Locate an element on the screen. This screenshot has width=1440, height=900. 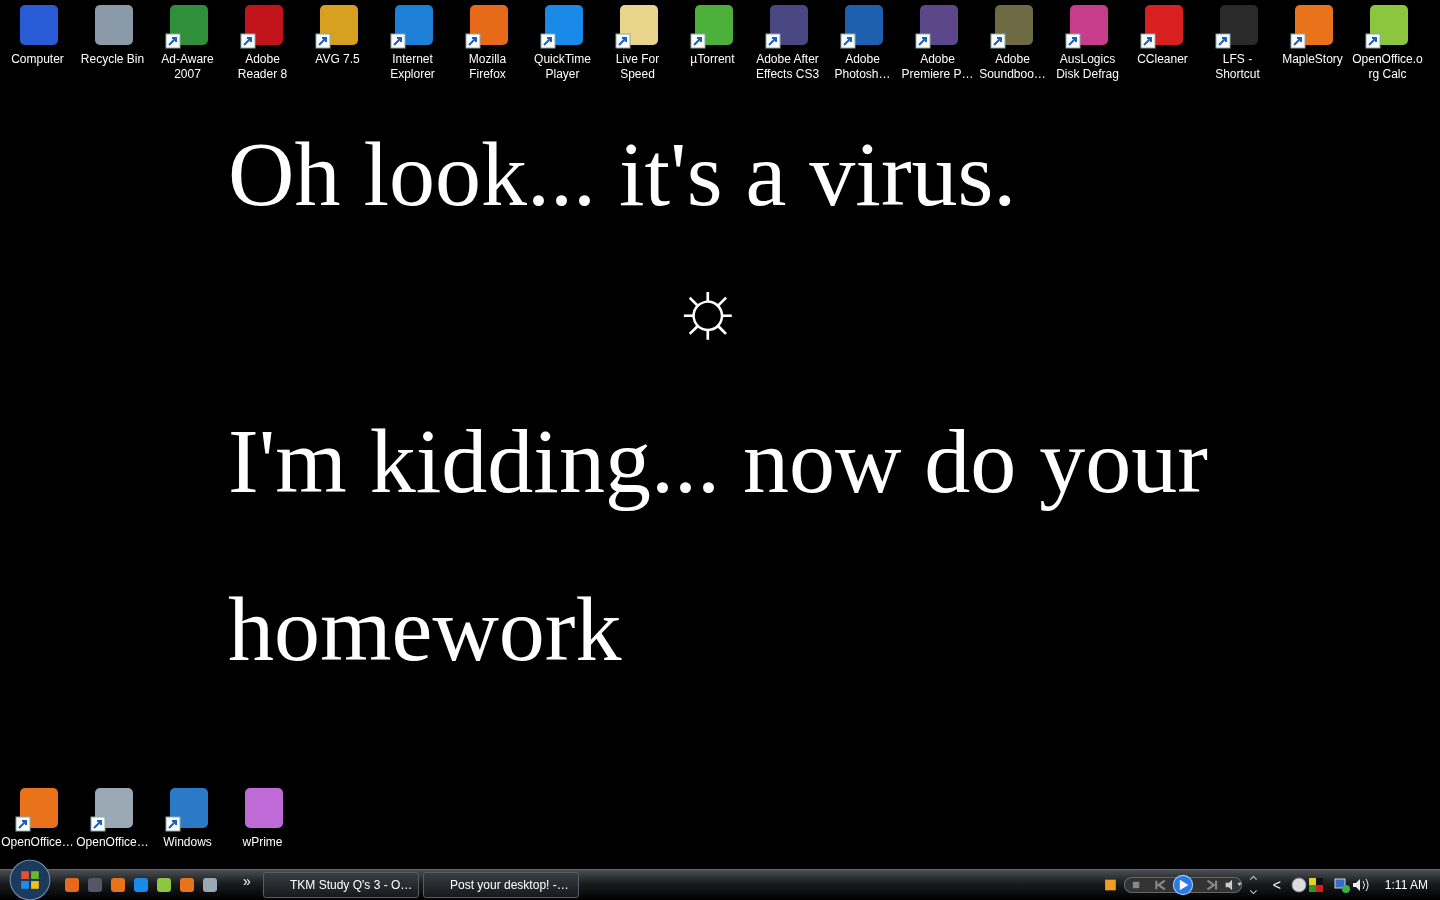
start-button is located at coordinates (30, 879).